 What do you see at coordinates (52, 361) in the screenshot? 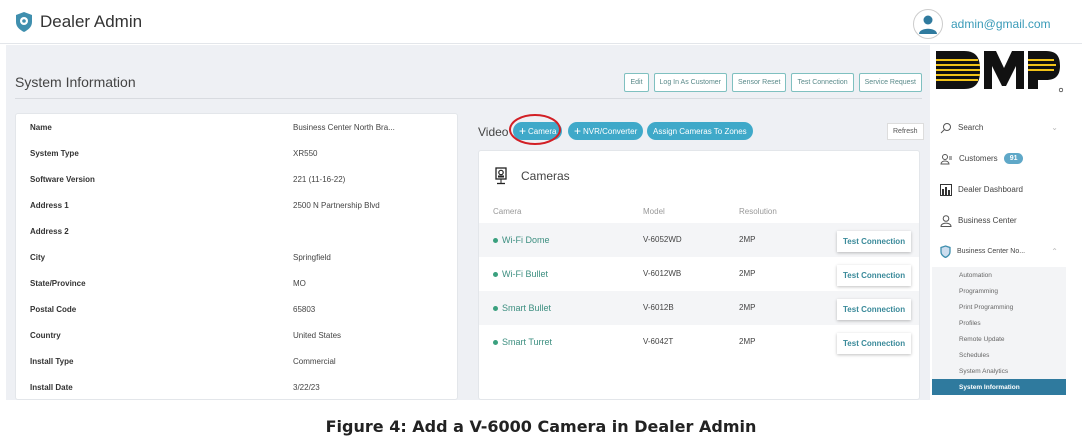
I see `info-label: Install Type` at bounding box center [52, 361].